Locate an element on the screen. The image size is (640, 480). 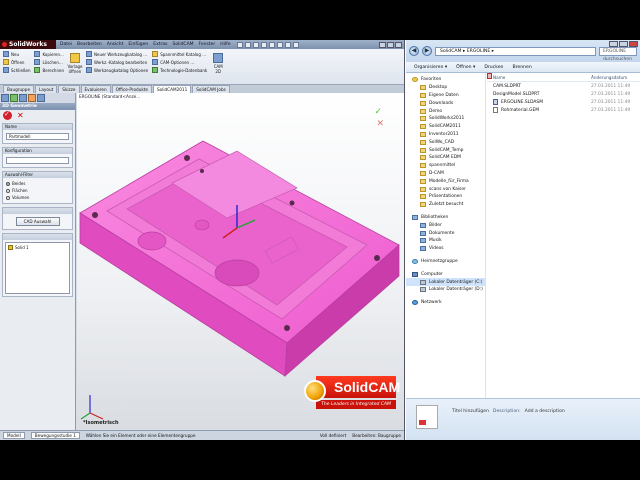
library-item: Bilder is located at coordinates (445, 225).